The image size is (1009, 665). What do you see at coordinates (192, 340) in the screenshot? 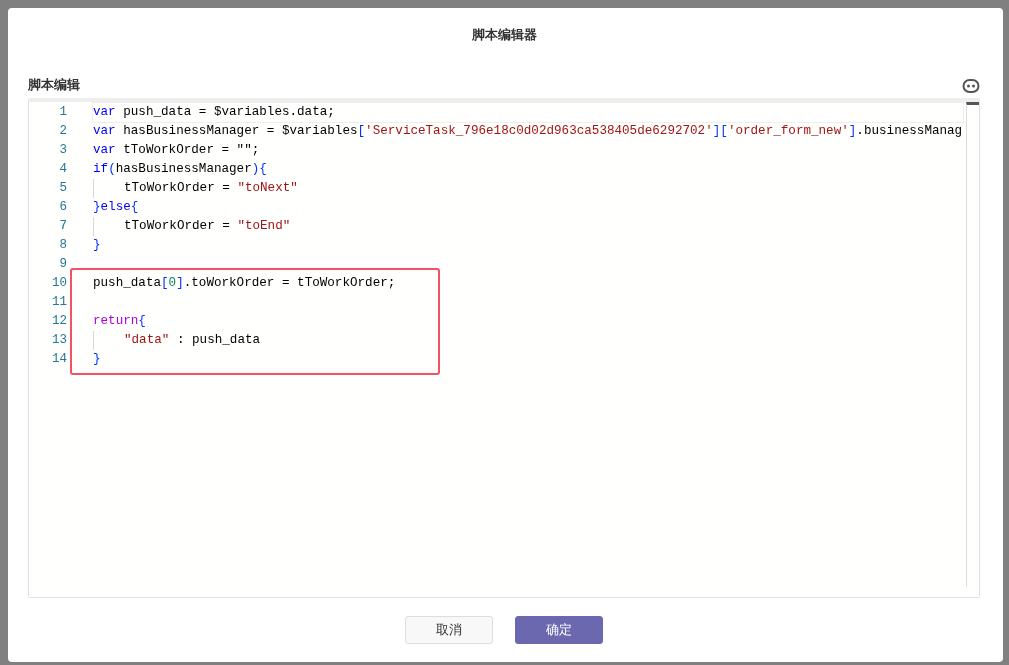
I see `code-line: "data" : push_data` at bounding box center [192, 340].